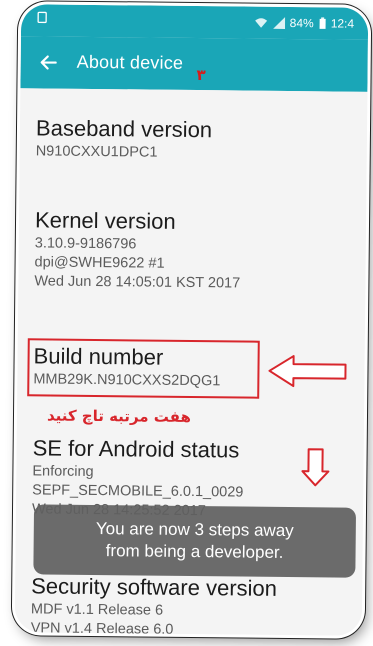 This screenshot has height=646, width=373. Describe the element at coordinates (124, 129) in the screenshot. I see `item-title: Baseband version` at that location.